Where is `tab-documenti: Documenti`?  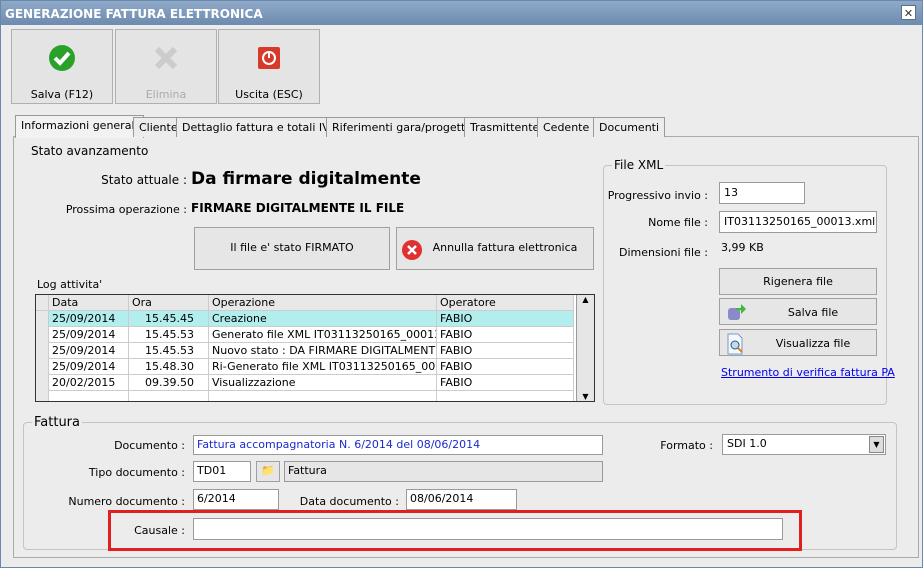
tab-documenti: Documenti is located at coordinates (629, 127).